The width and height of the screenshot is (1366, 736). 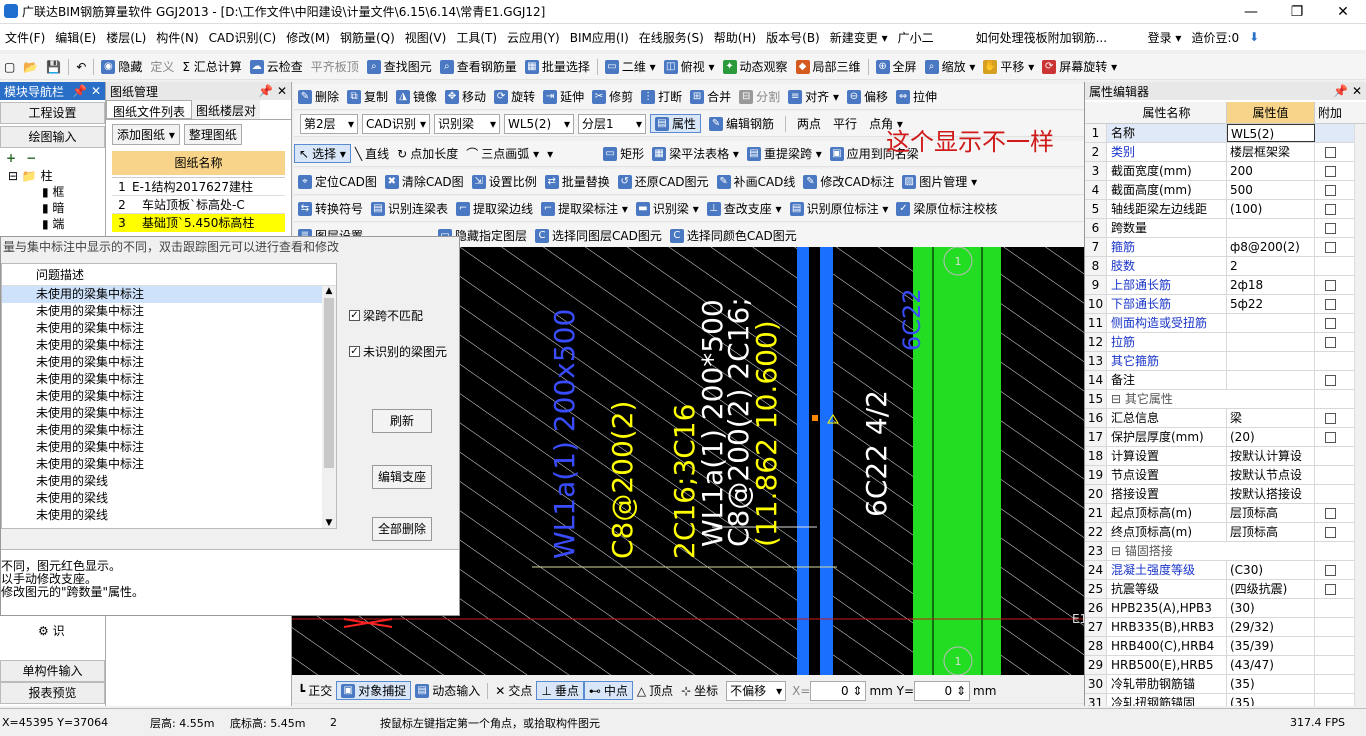 I want to click on property-value: ф8@200(2), so click(x=1271, y=247).